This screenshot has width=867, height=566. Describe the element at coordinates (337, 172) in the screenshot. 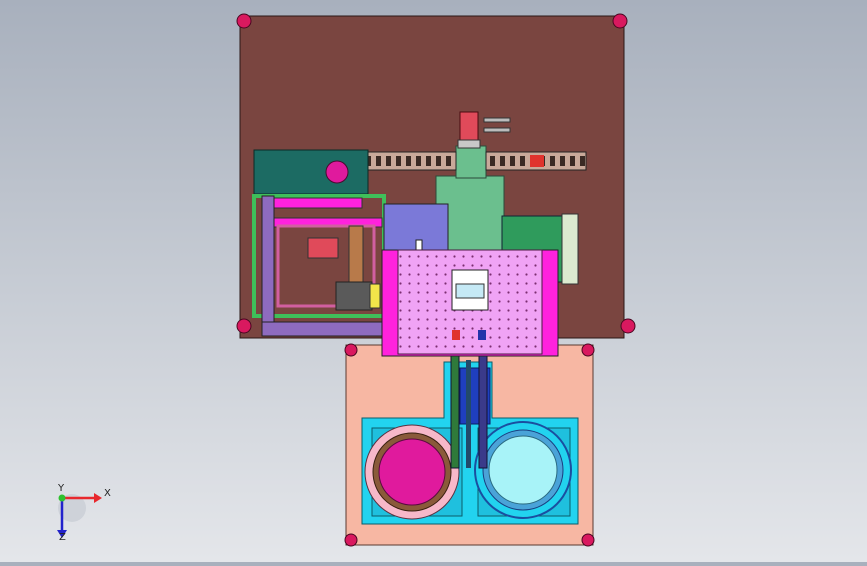

I see `magenta-knob` at that location.